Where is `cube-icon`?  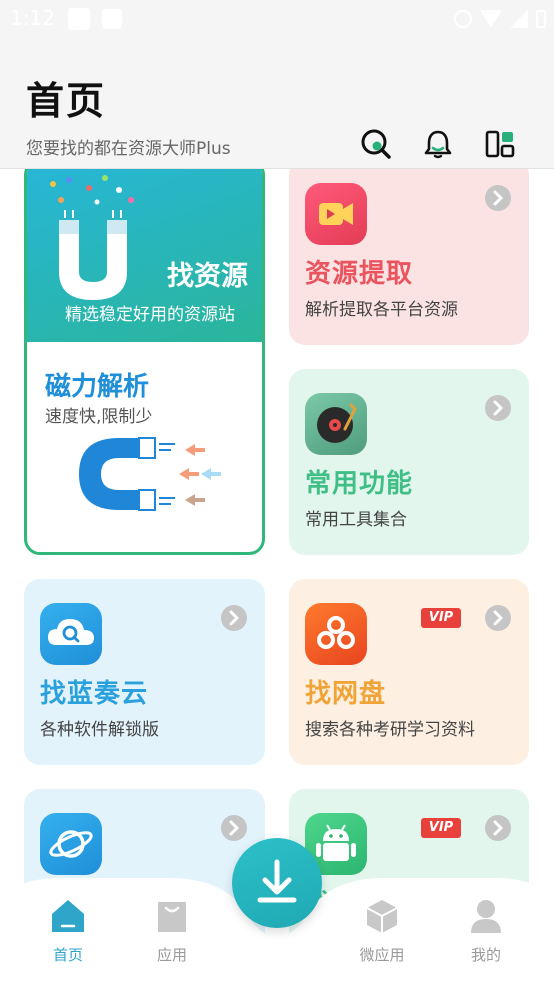
cube-icon is located at coordinates (382, 916).